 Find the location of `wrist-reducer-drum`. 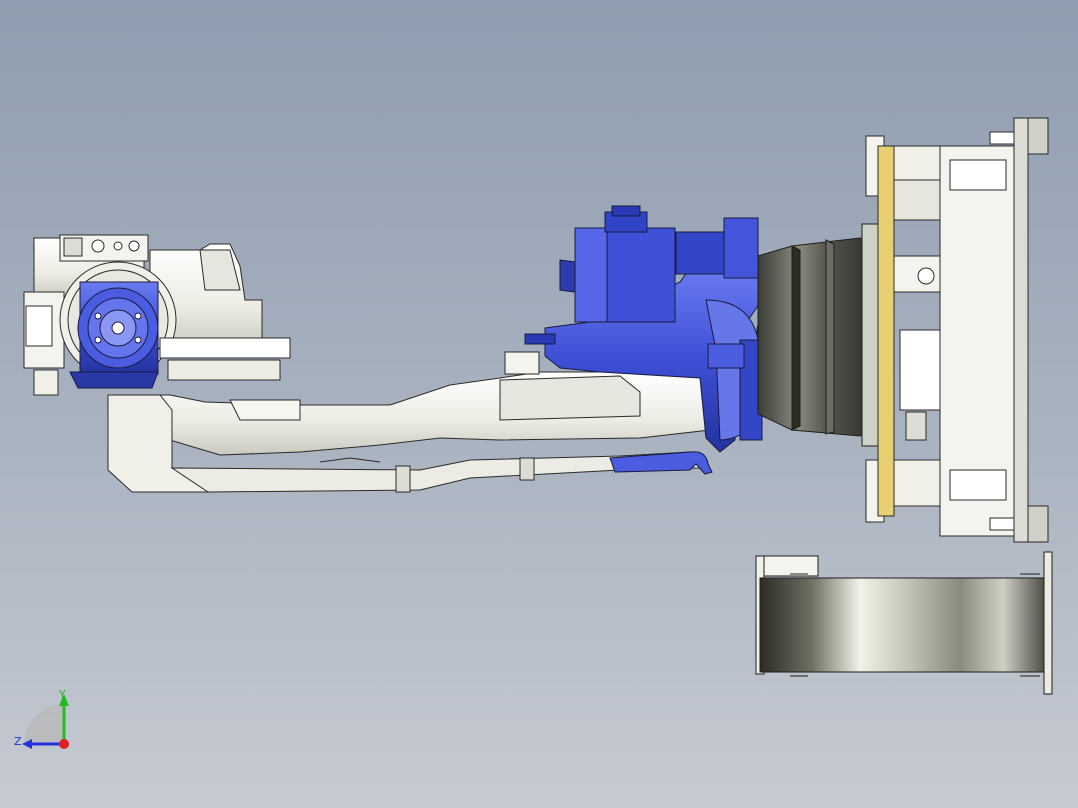

wrist-reducer-drum is located at coordinates (819, 335).